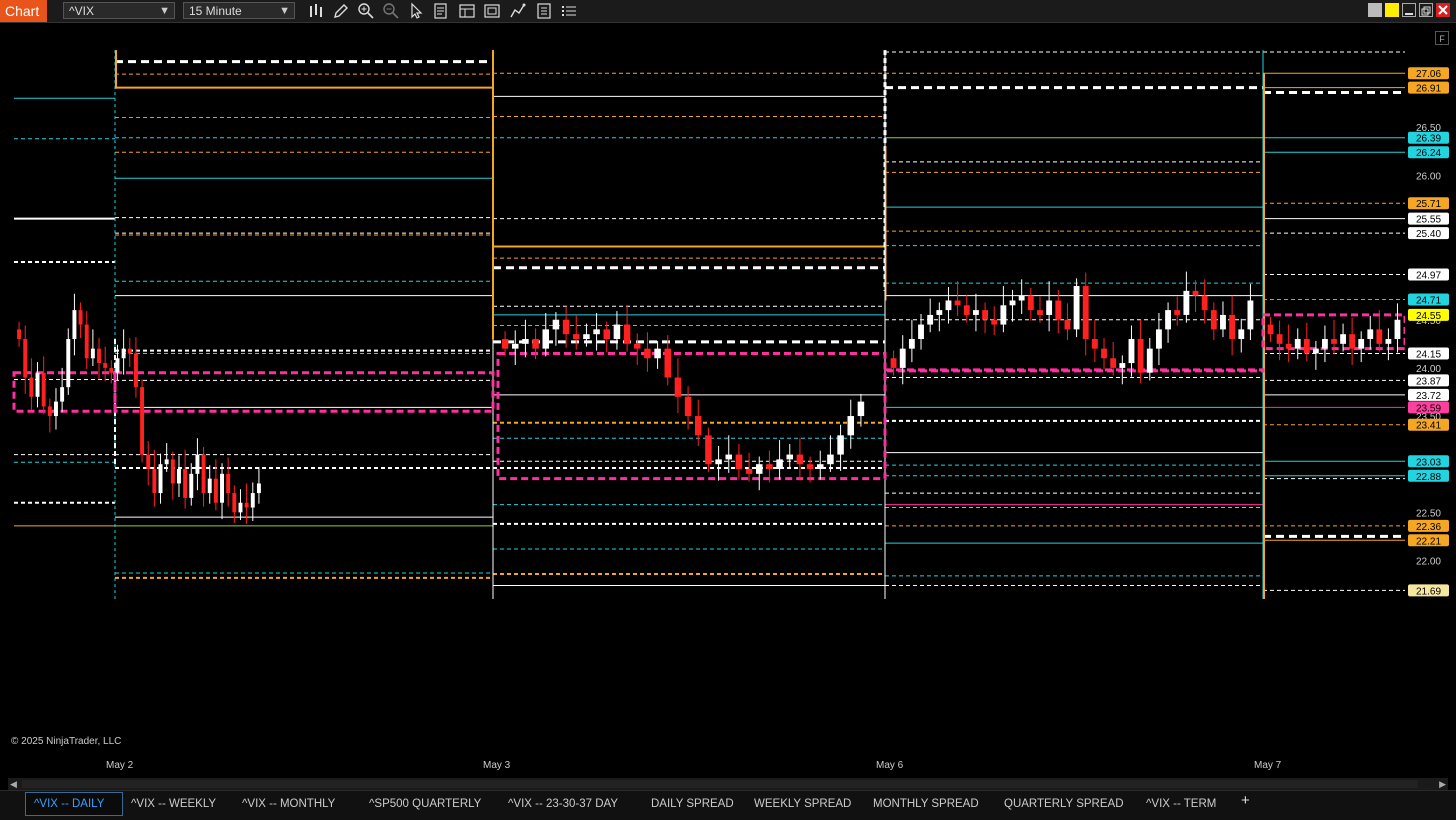 The height and width of the screenshot is (820, 1456). Describe the element at coordinates (1428, 541) in the screenshot. I see `price-marker-label: 22.21` at that location.